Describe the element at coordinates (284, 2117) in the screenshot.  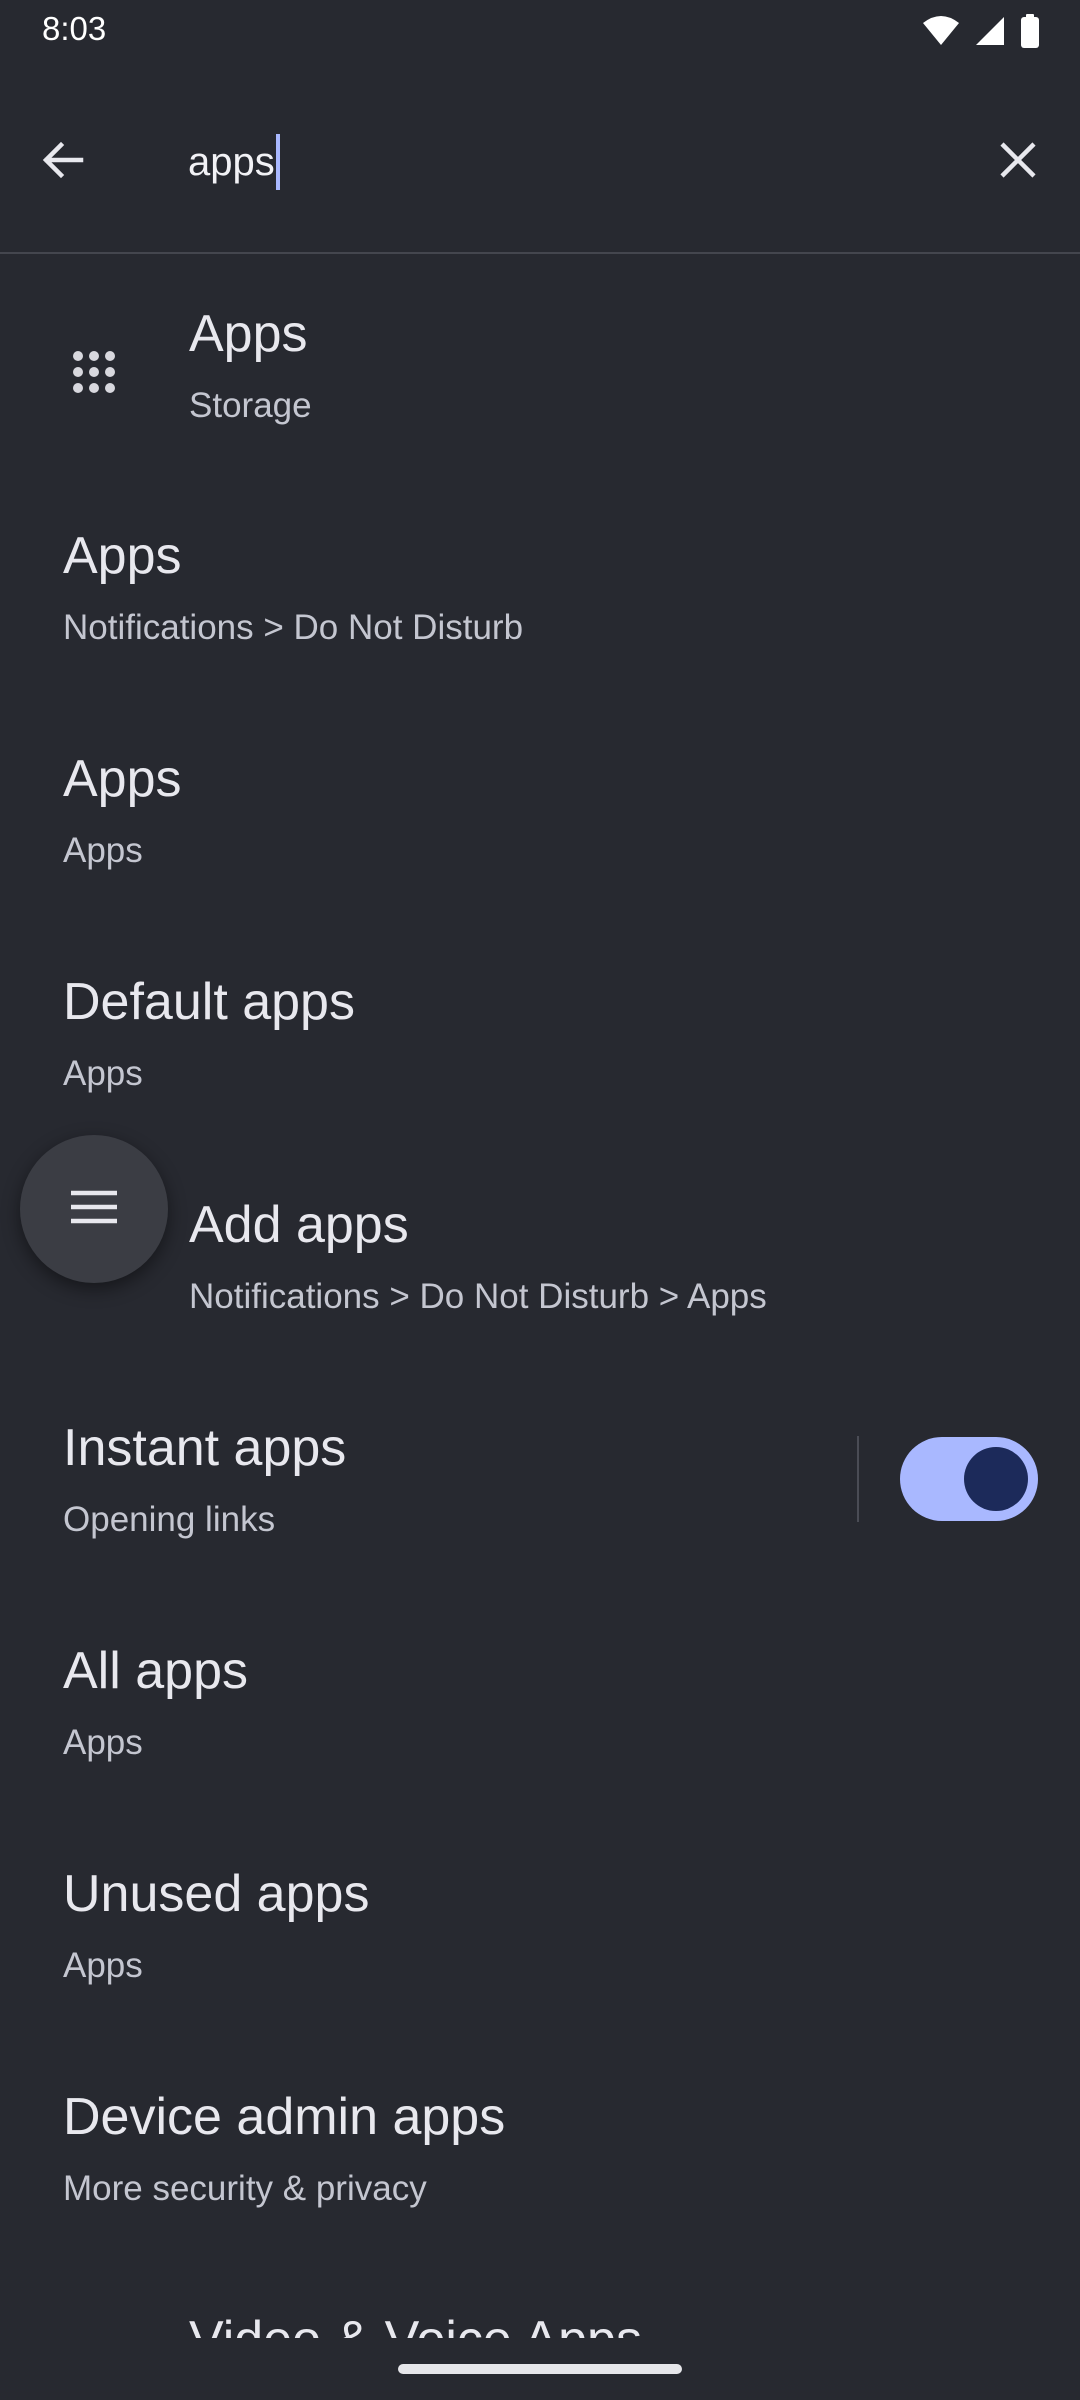
I see `result-title: Device admin apps` at that location.